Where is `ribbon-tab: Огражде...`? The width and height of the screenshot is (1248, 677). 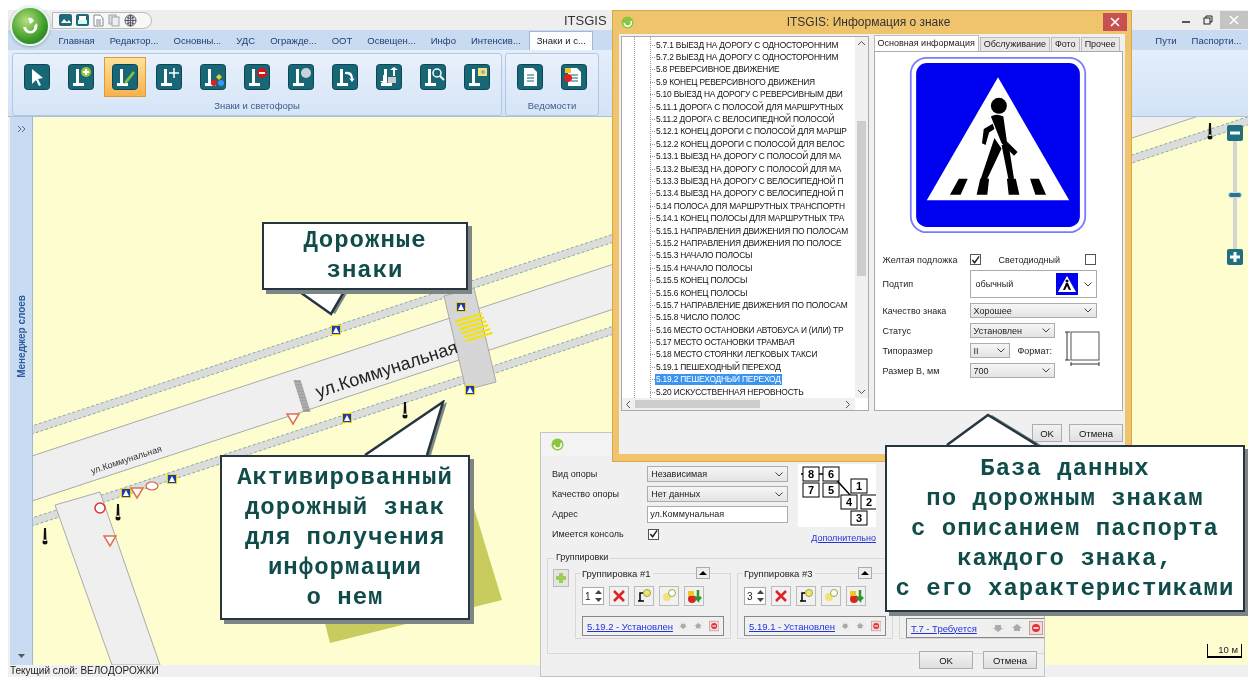
ribbon-tab: Огражде... is located at coordinates (293, 41).